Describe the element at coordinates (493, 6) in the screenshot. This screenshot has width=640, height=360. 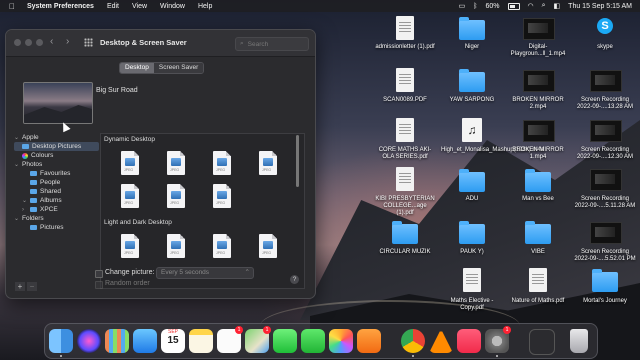
I see `battery-percent: 60%` at that location.